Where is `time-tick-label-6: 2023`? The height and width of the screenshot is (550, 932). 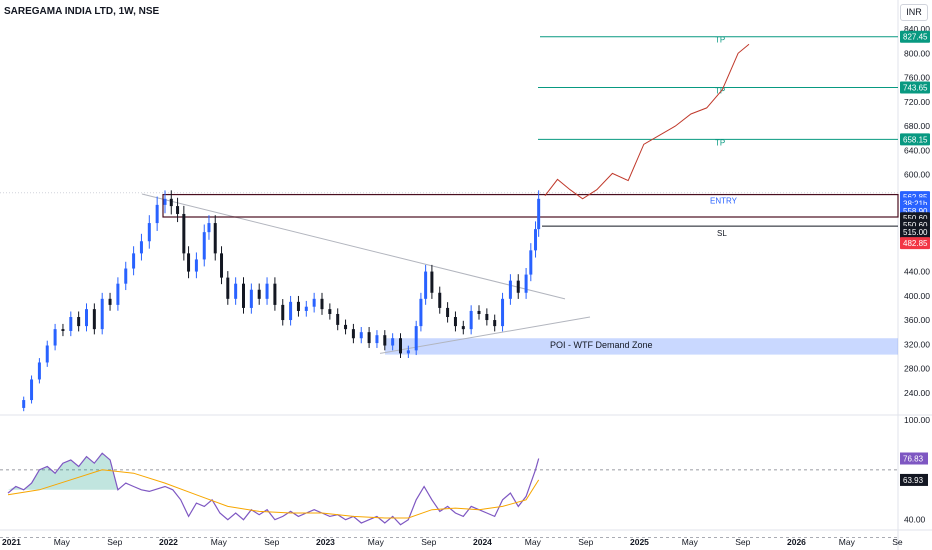
time-tick-label-6: 2023 is located at coordinates (325, 542).